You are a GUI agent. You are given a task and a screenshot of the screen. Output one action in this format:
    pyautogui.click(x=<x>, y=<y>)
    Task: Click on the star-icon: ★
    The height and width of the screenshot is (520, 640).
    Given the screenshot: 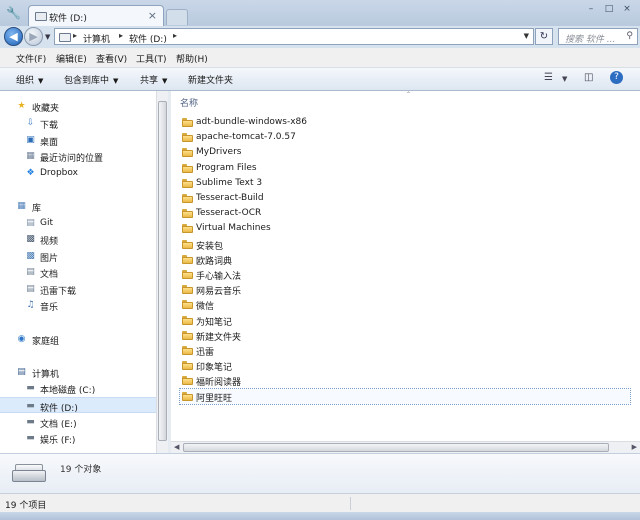 What is the action you would take?
    pyautogui.click(x=21, y=106)
    